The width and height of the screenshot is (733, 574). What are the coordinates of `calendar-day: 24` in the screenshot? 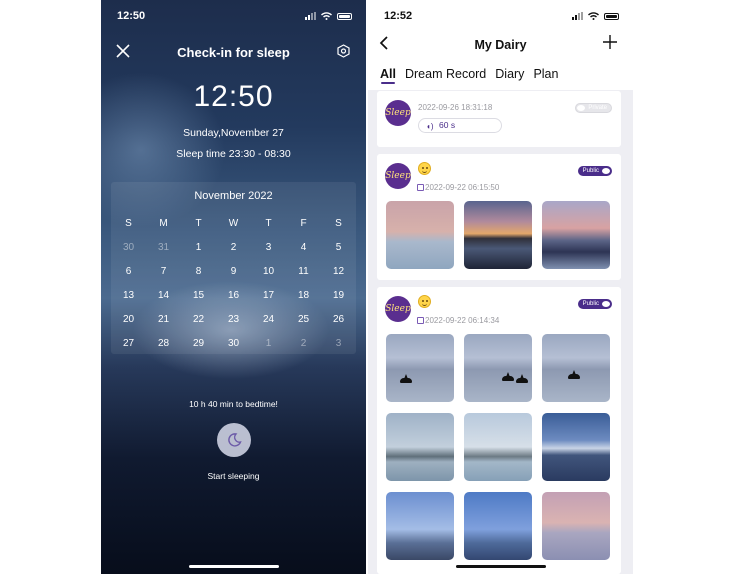 It's located at (268, 323).